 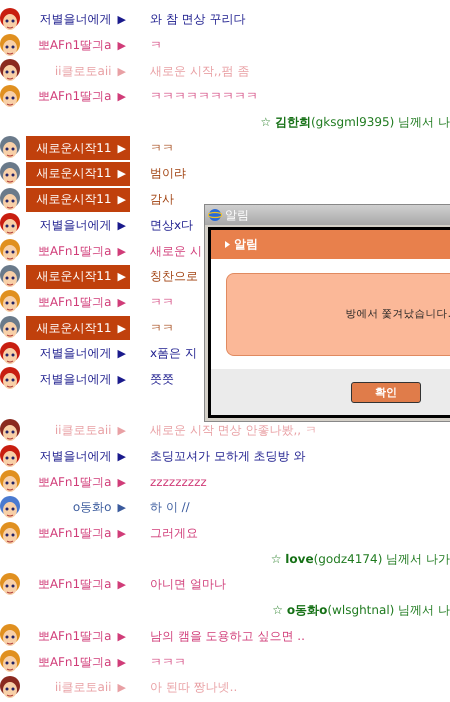 I want to click on chat-message: ㅋㅋㅋㅋㅋㅋㅋㅋㅋ, so click(x=204, y=97).